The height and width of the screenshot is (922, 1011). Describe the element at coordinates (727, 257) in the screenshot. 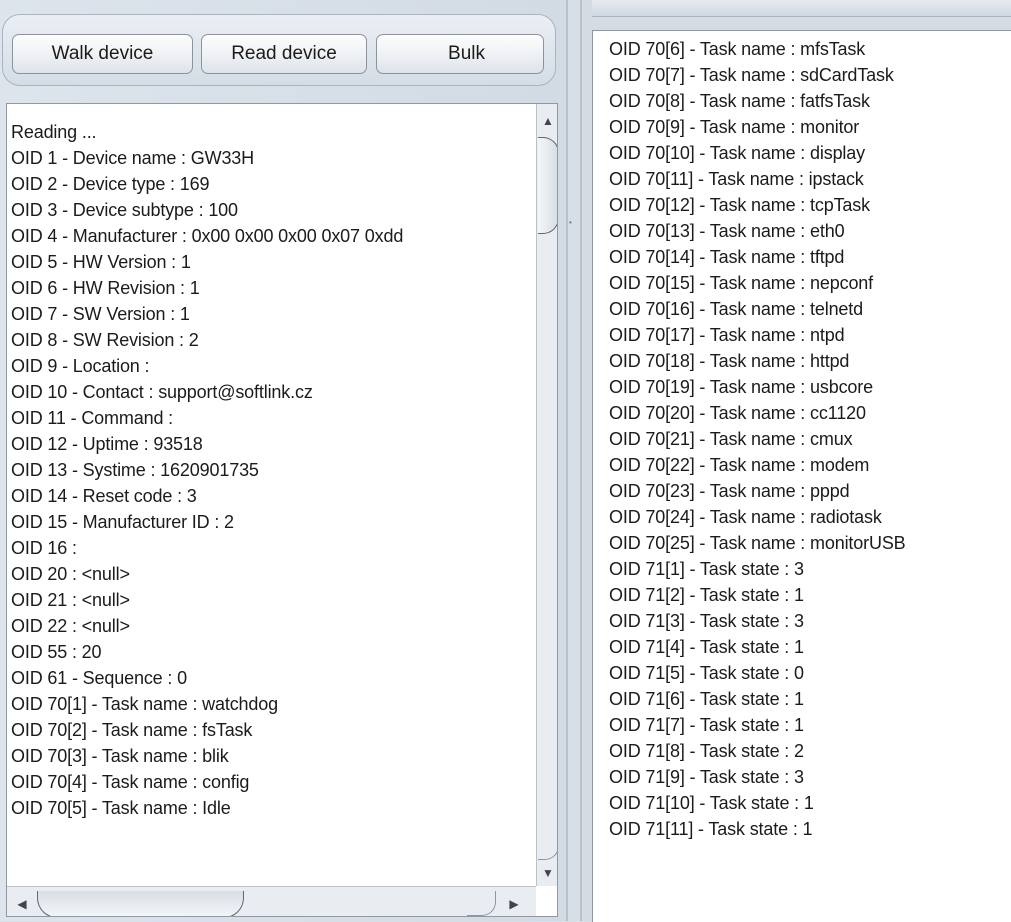

I see `output-line: OID 70[14] - Task name : tftpd` at that location.